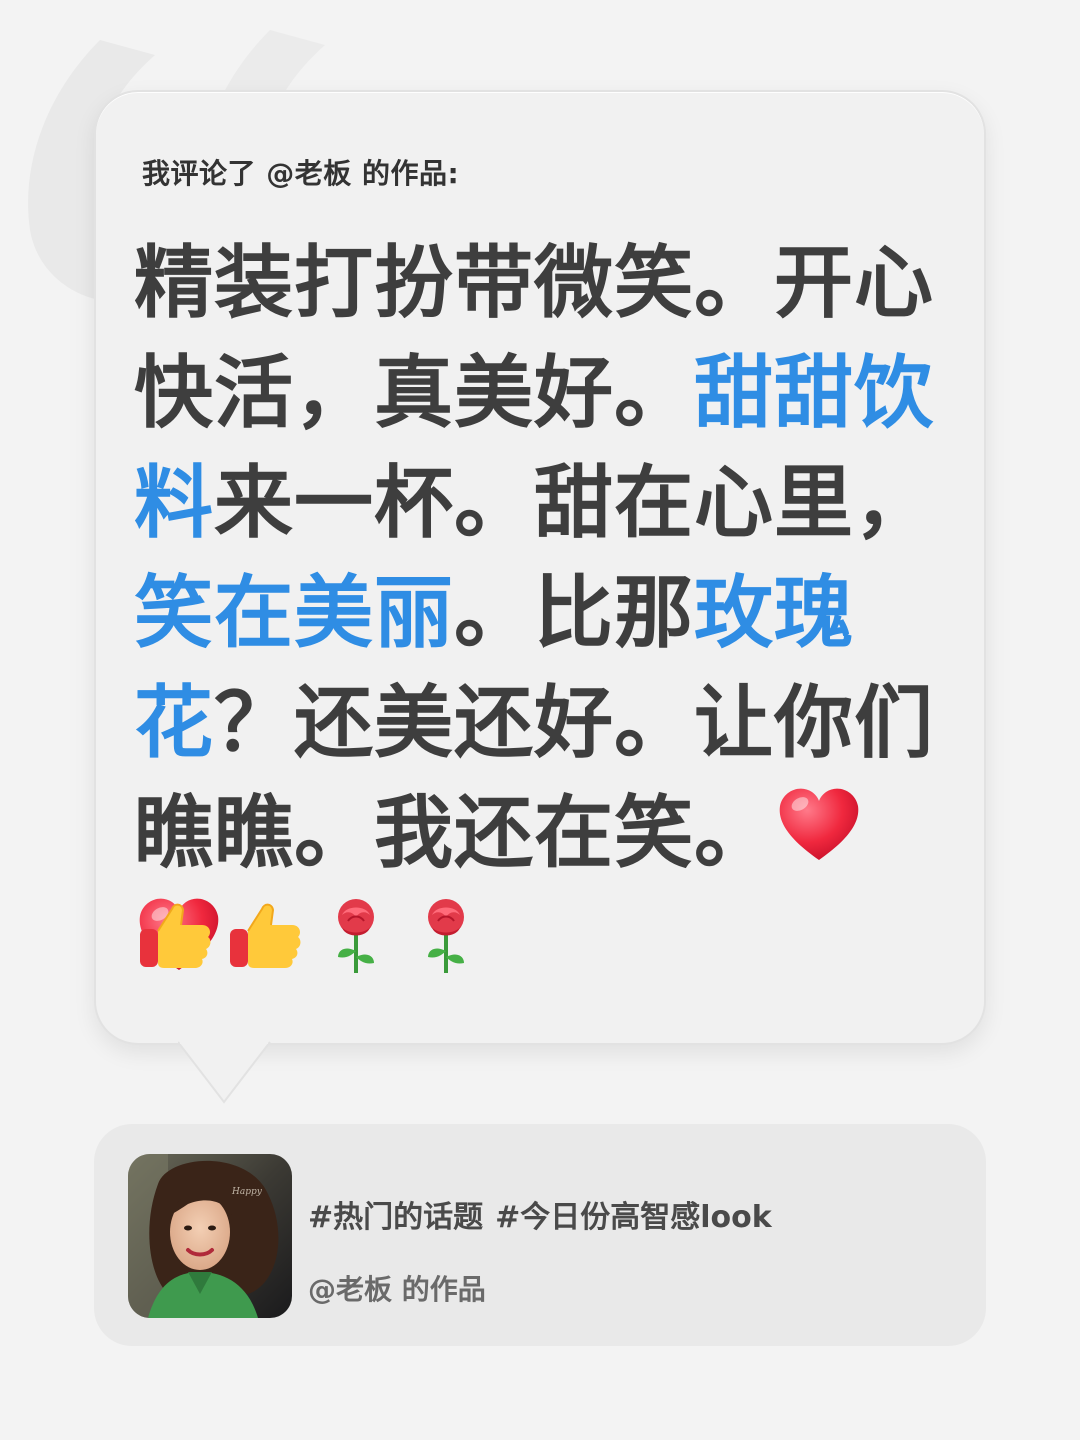 This screenshot has width=1080, height=1440. I want to click on comment-segment: 来一杯。甜在心里，, so click(574, 503).